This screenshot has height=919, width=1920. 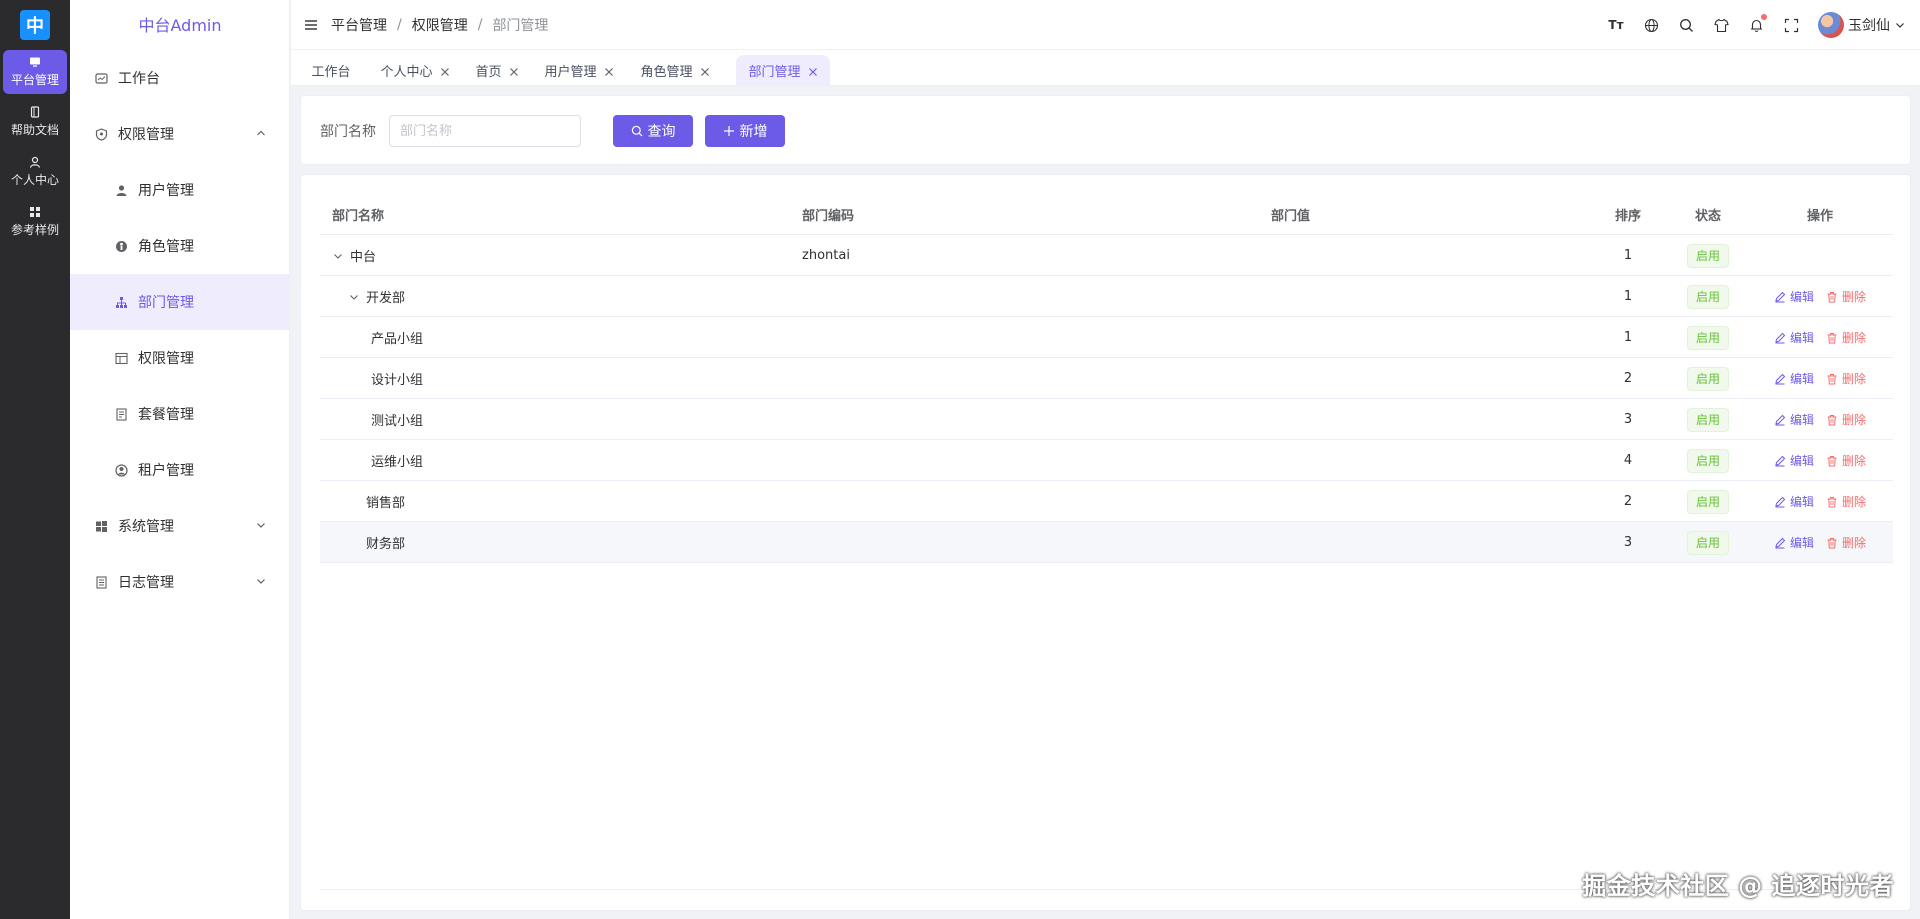 I want to click on user-name: 玉剑仙, so click(x=1869, y=25).